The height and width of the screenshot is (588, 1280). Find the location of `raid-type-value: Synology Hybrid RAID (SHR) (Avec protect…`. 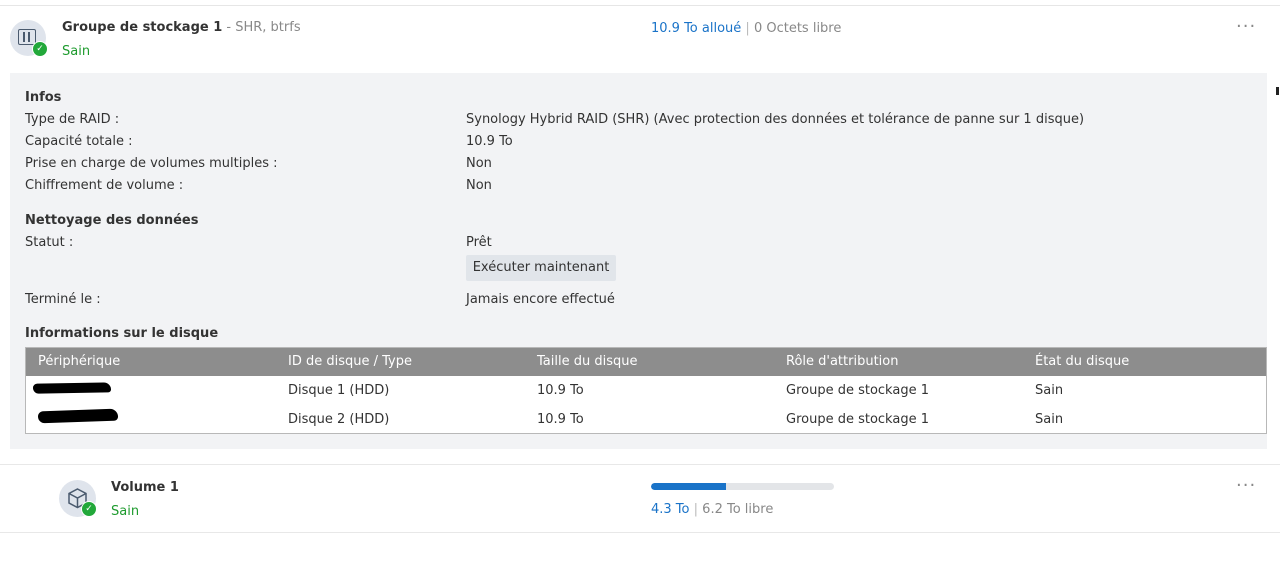

raid-type-value: Synology Hybrid RAID (SHR) (Avec protect… is located at coordinates (775, 119).